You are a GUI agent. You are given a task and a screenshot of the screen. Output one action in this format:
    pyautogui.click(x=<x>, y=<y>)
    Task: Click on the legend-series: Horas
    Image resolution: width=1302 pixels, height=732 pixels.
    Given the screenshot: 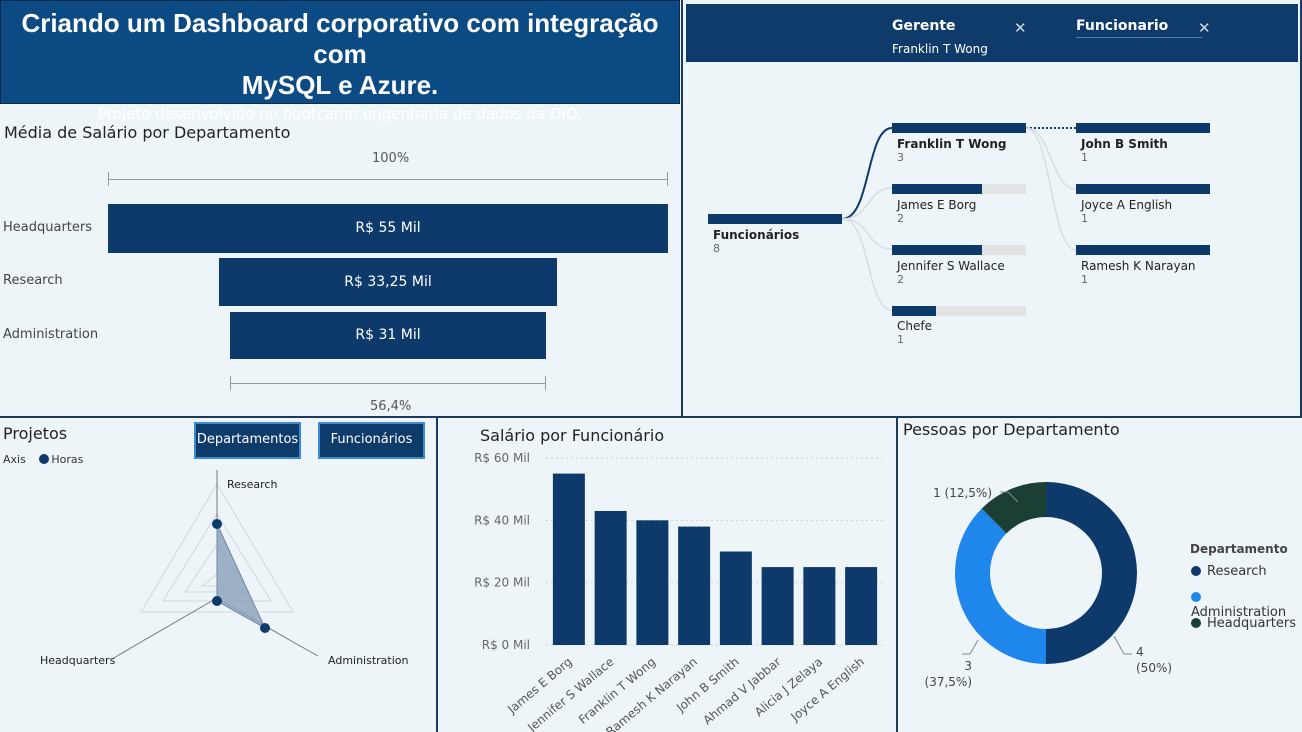 What is the action you would take?
    pyautogui.click(x=61, y=459)
    